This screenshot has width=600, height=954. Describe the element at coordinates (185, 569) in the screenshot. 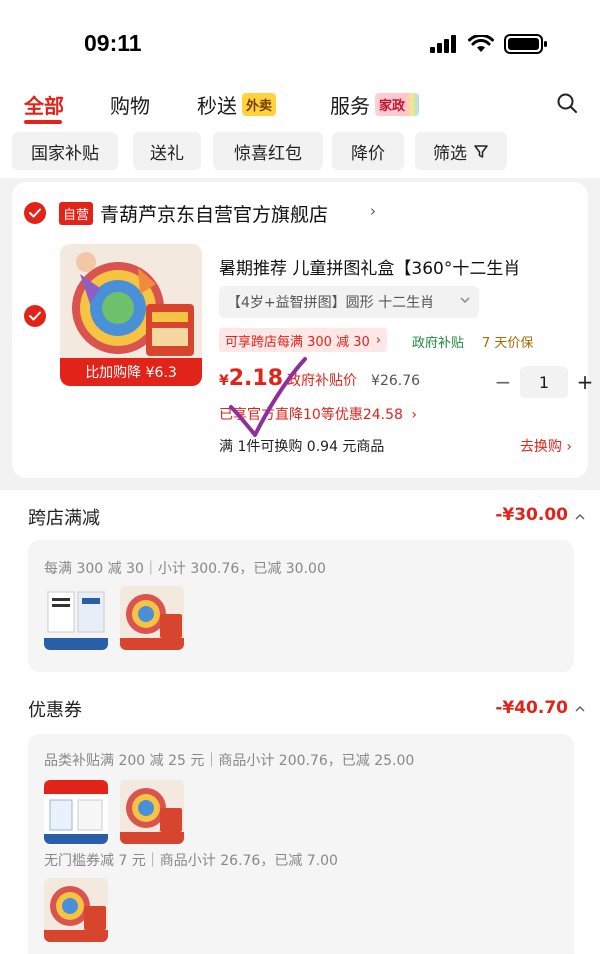

I see `cross-store-detail-text: 每满 300 减 30｜小计 300.76，已减 30.00` at that location.